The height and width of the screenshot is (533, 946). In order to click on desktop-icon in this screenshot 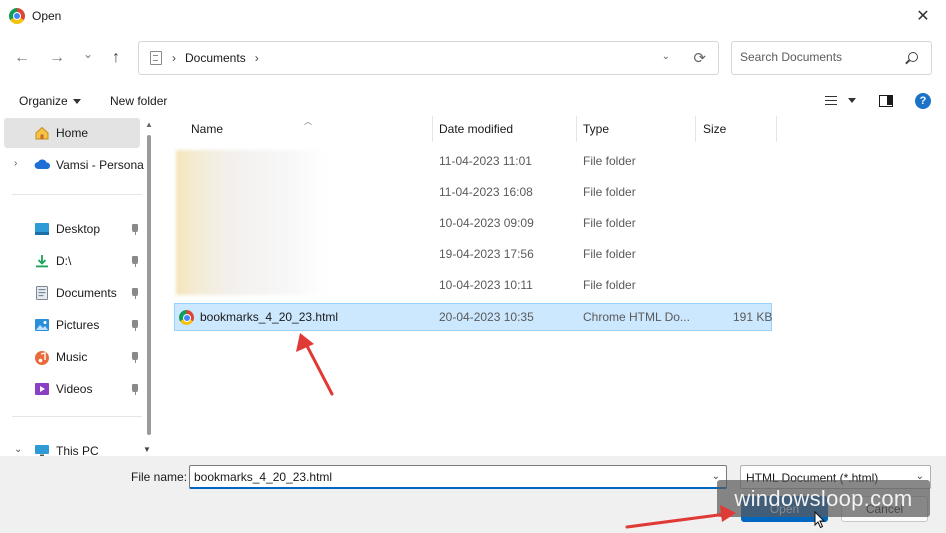, I will do `click(42, 229)`.